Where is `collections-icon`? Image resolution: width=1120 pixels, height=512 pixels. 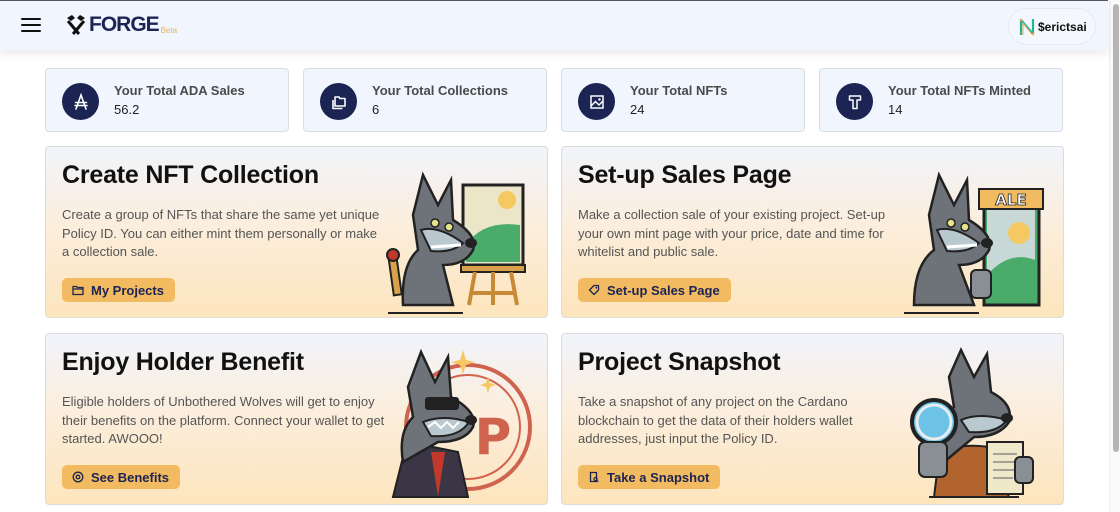
collections-icon is located at coordinates (338, 101).